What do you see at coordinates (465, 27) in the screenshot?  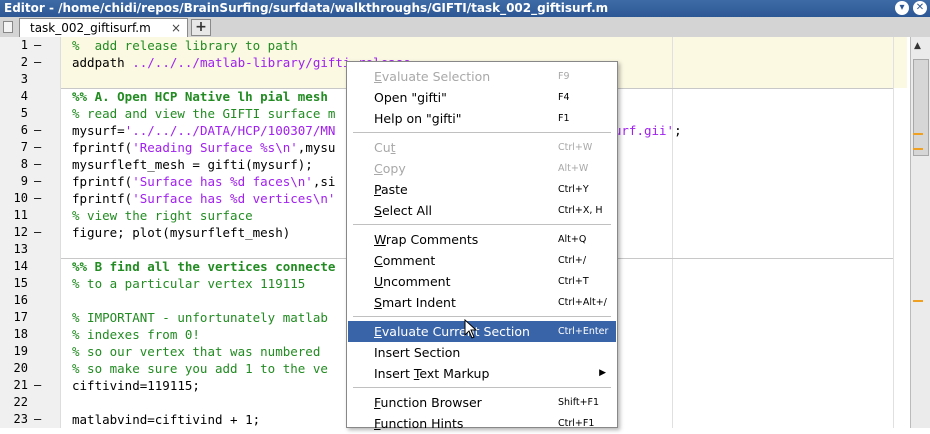 I see `editor-tabbar: task_002_giftisurf.m × +` at bounding box center [465, 27].